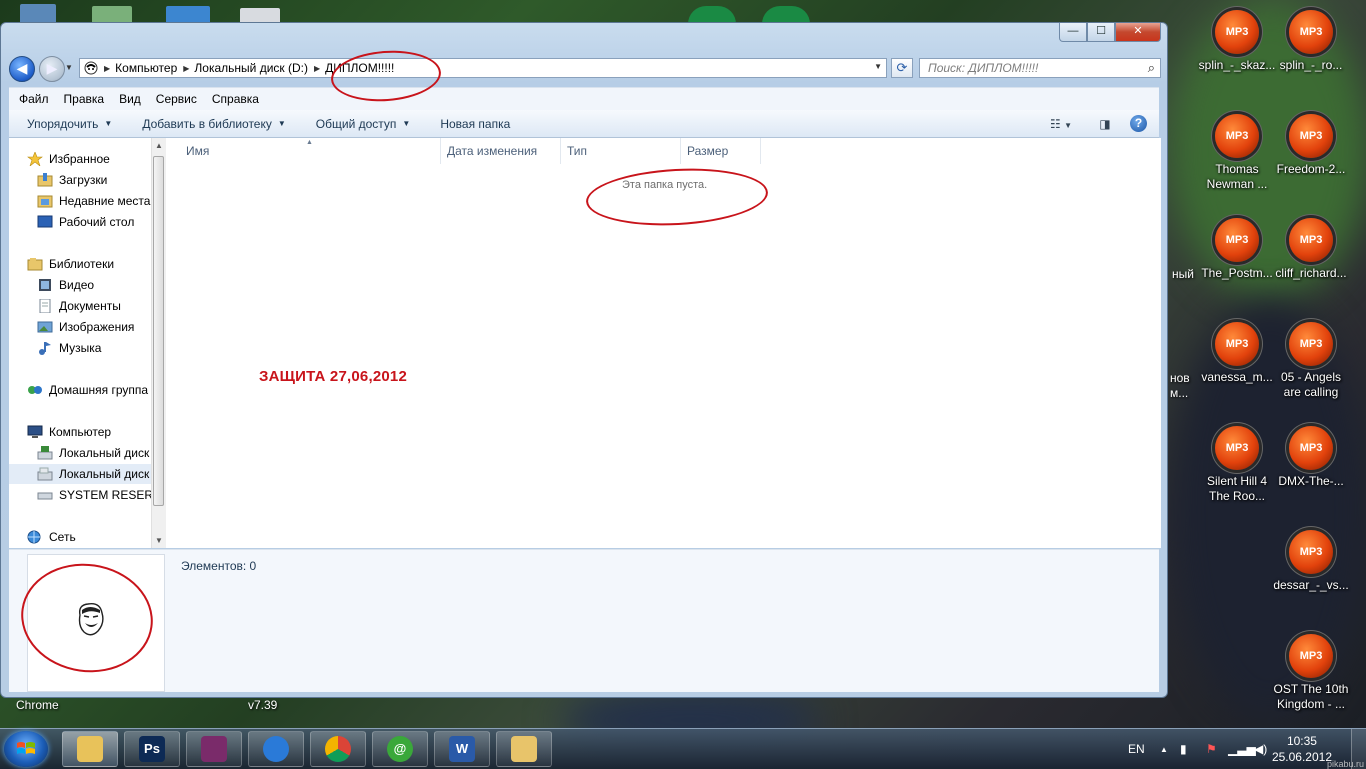  I want to click on nav-local-disk-d: Локальный диск, so click(80, 474).